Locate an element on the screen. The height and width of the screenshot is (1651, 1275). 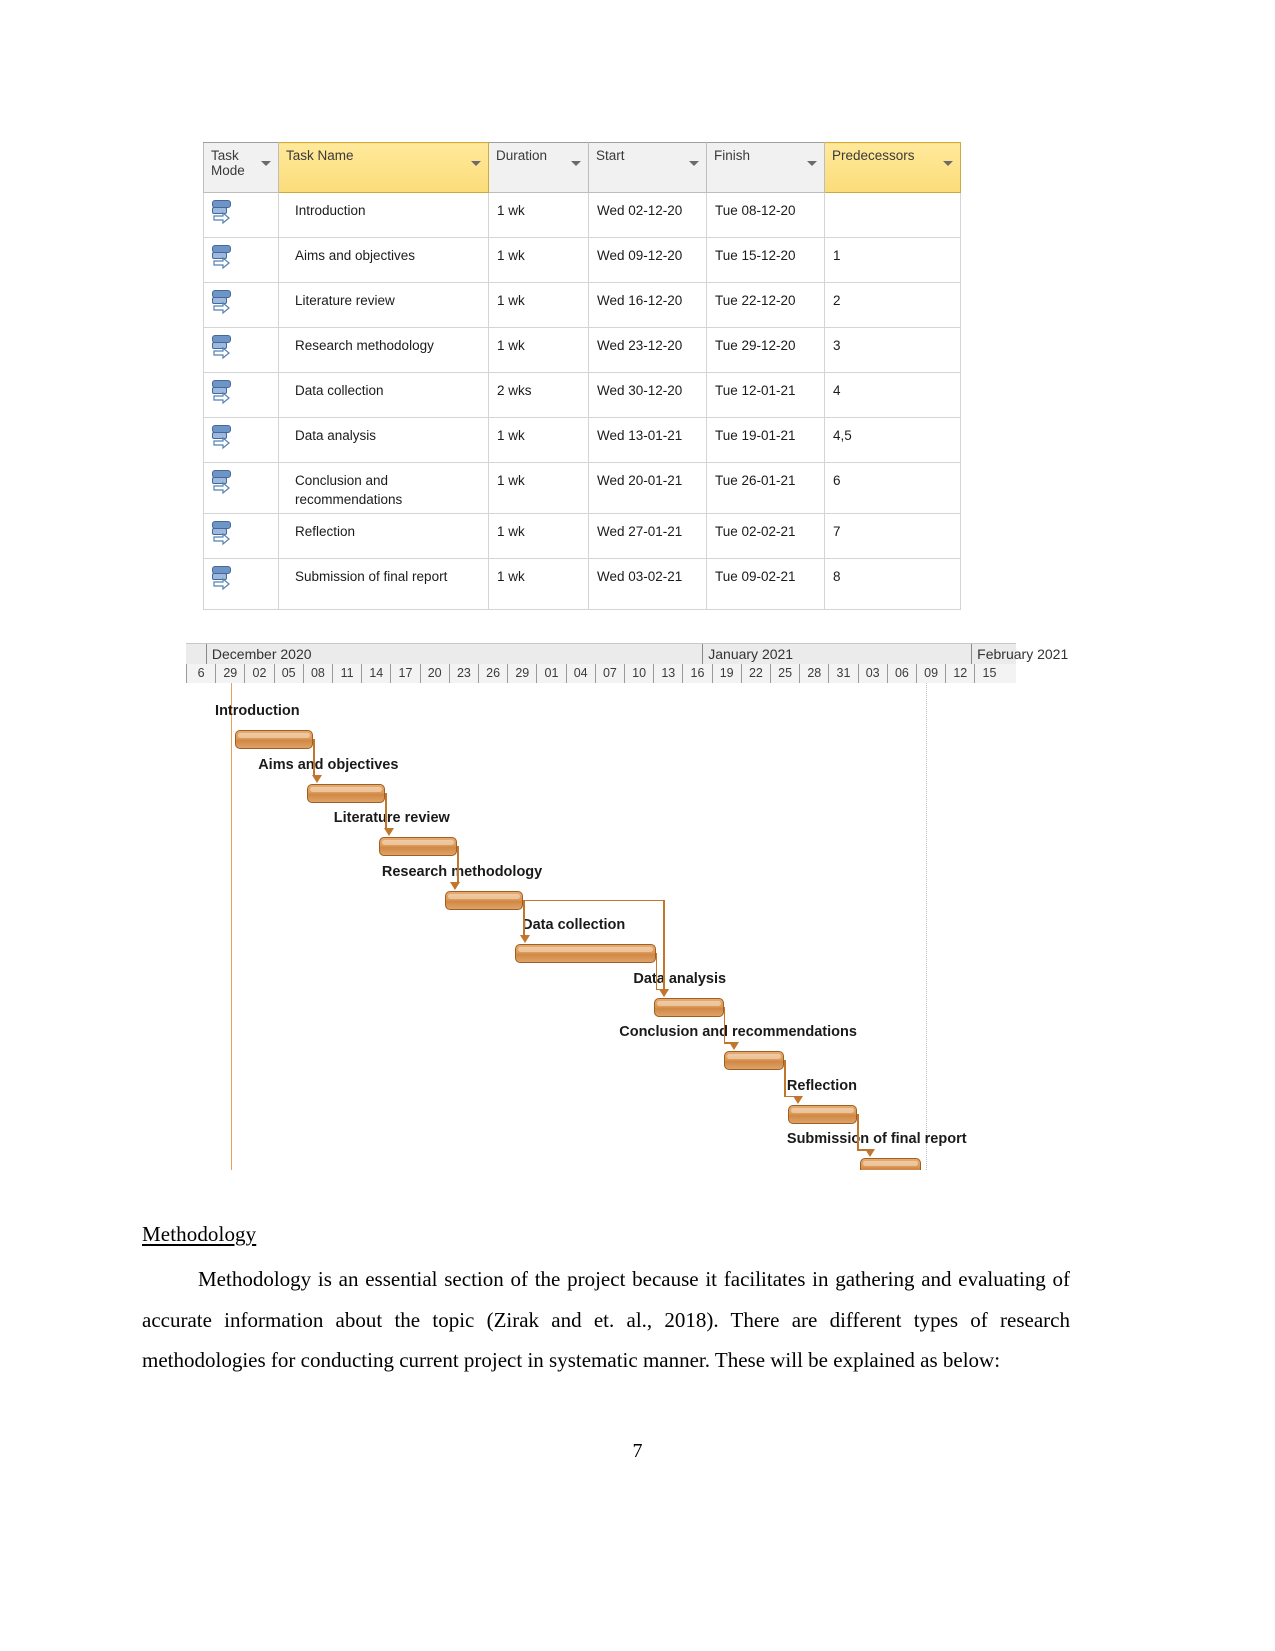
cell-start: Wed 13-01-21 is located at coordinates (647, 440).